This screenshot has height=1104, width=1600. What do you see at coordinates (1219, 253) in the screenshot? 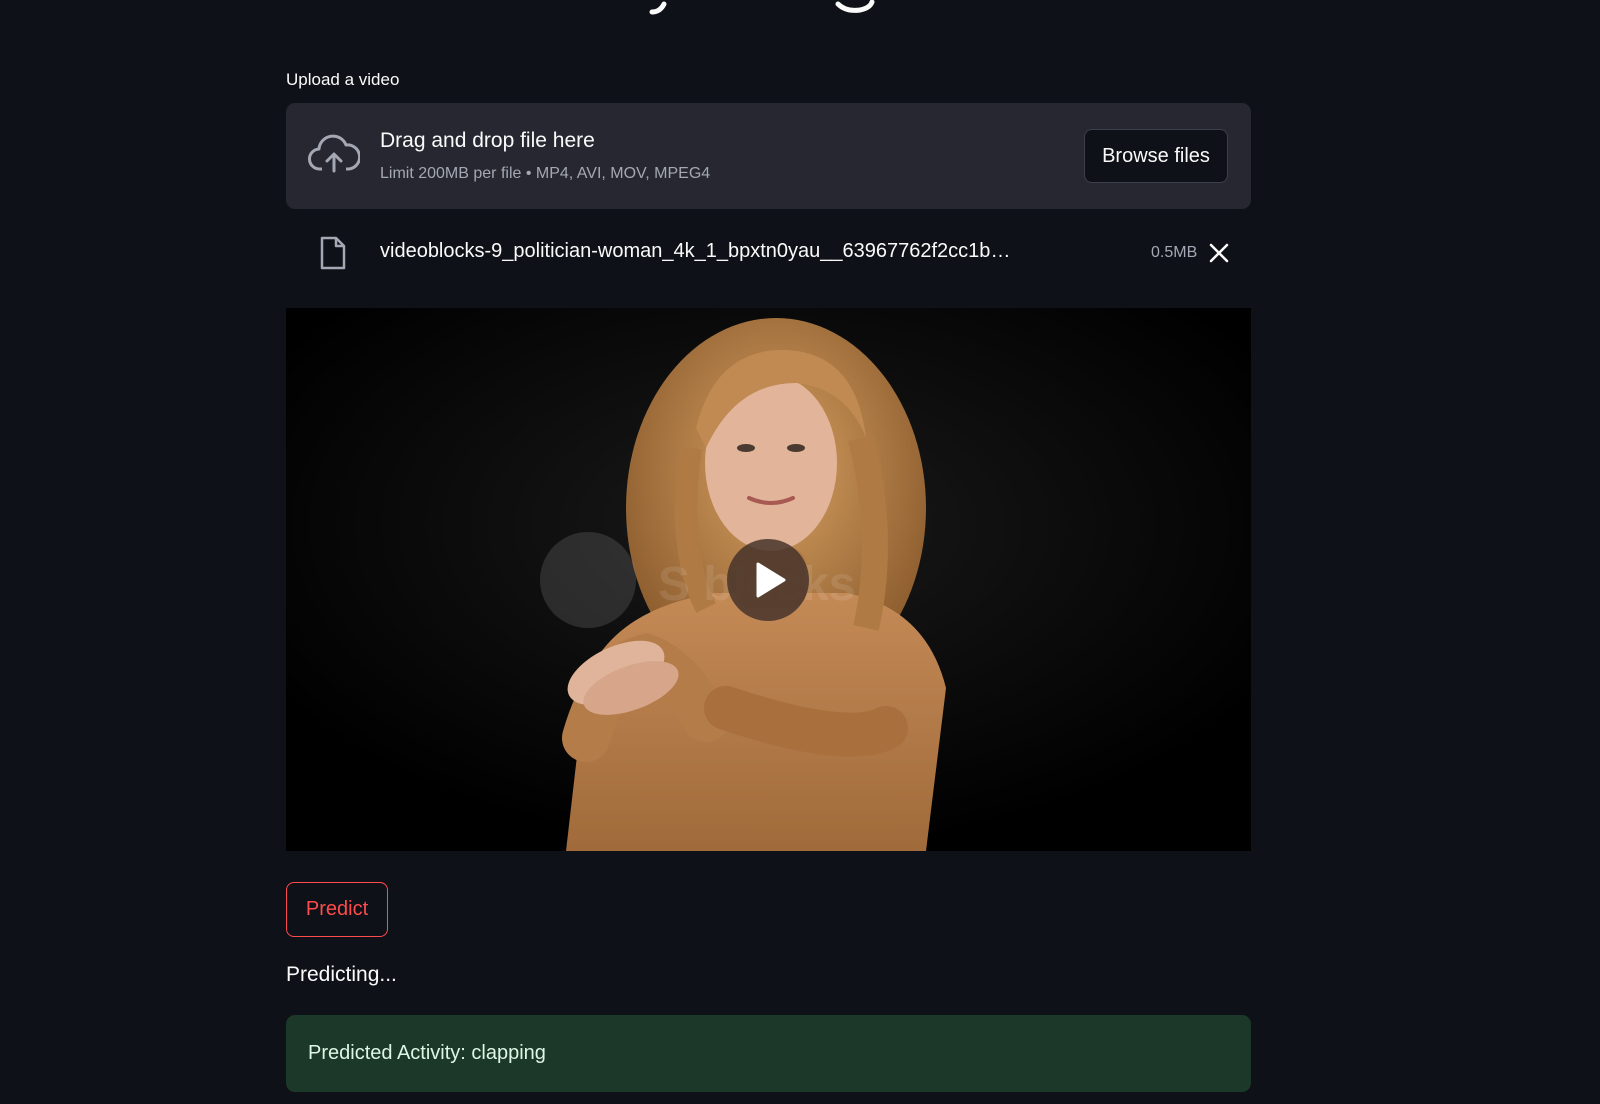
I see `close-icon` at bounding box center [1219, 253].